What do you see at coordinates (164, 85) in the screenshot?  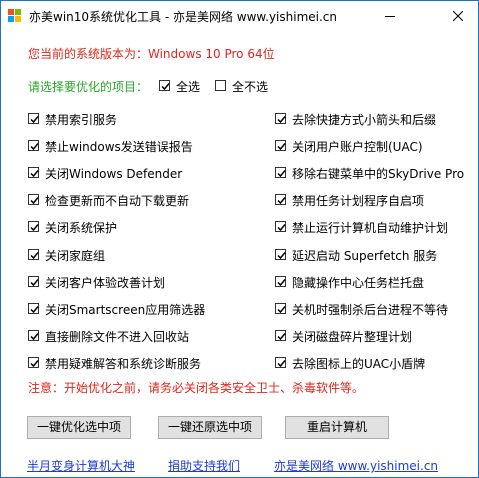 I see `select-all-checkbox` at bounding box center [164, 85].